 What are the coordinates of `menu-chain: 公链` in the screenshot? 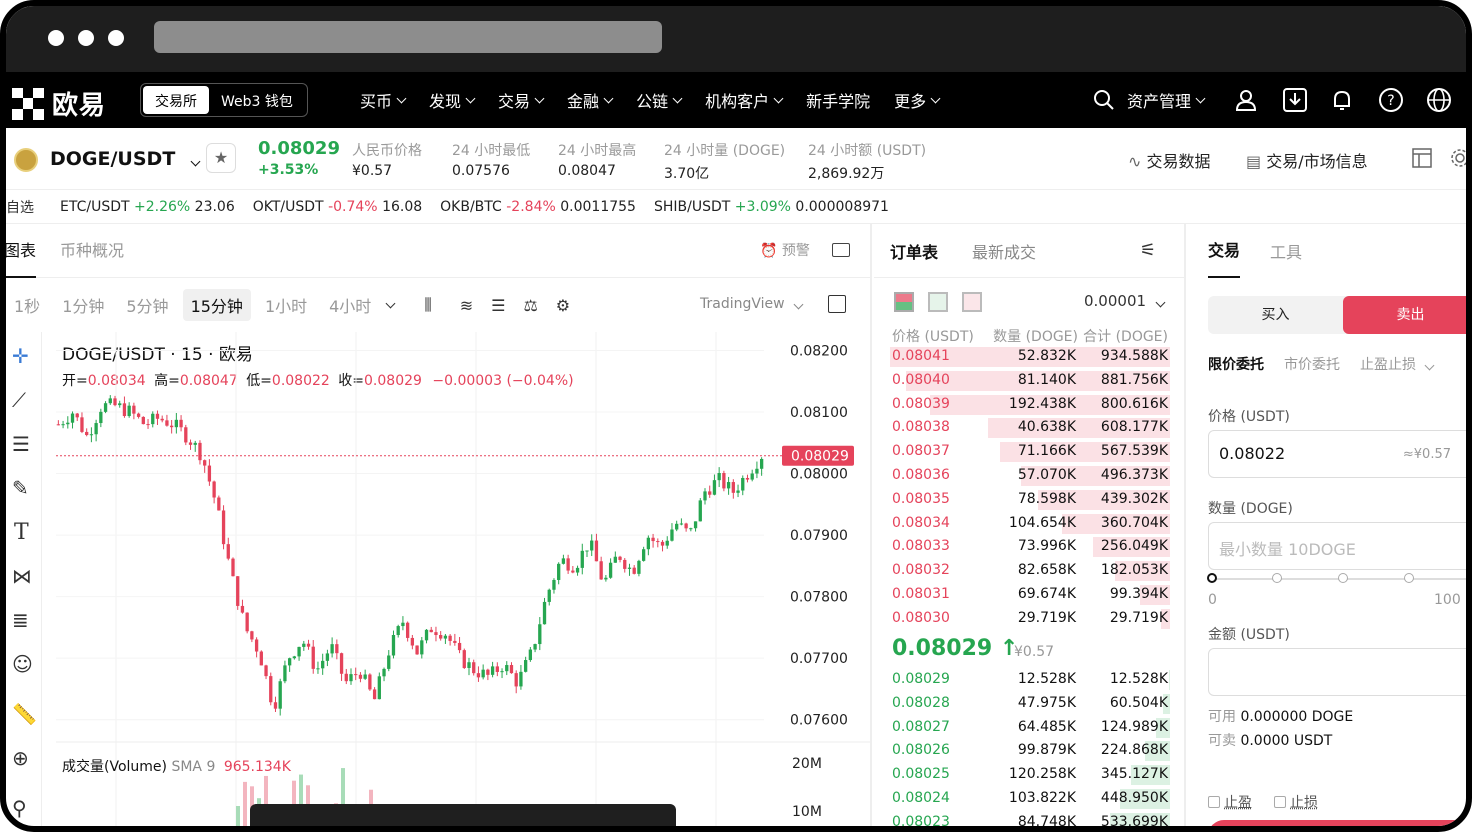 It's located at (659, 100).